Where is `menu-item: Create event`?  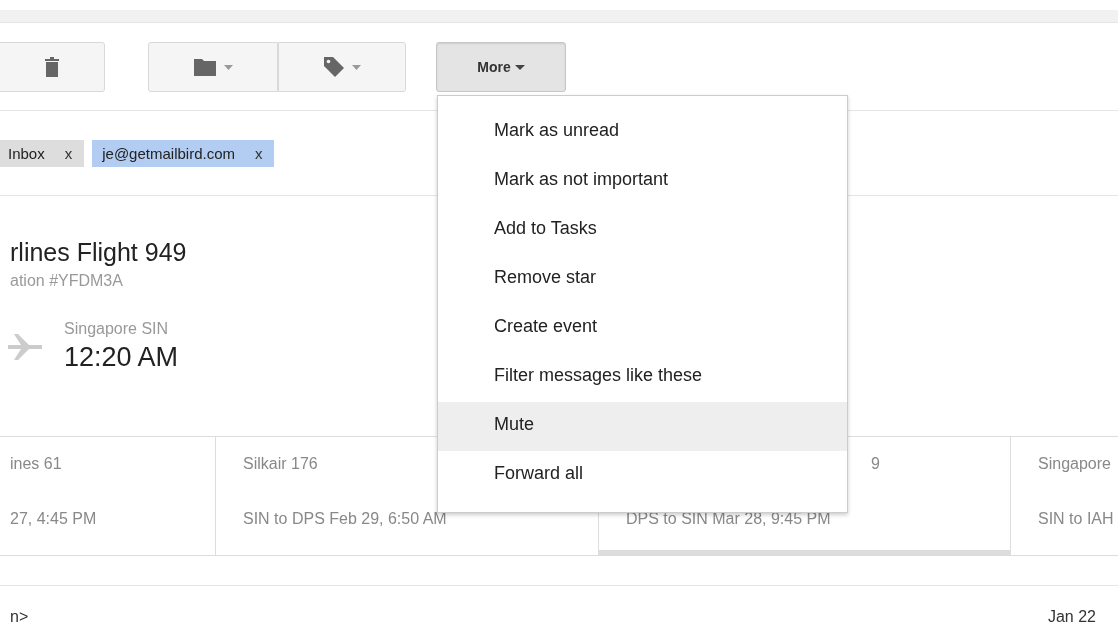
menu-item: Create event is located at coordinates (642, 328).